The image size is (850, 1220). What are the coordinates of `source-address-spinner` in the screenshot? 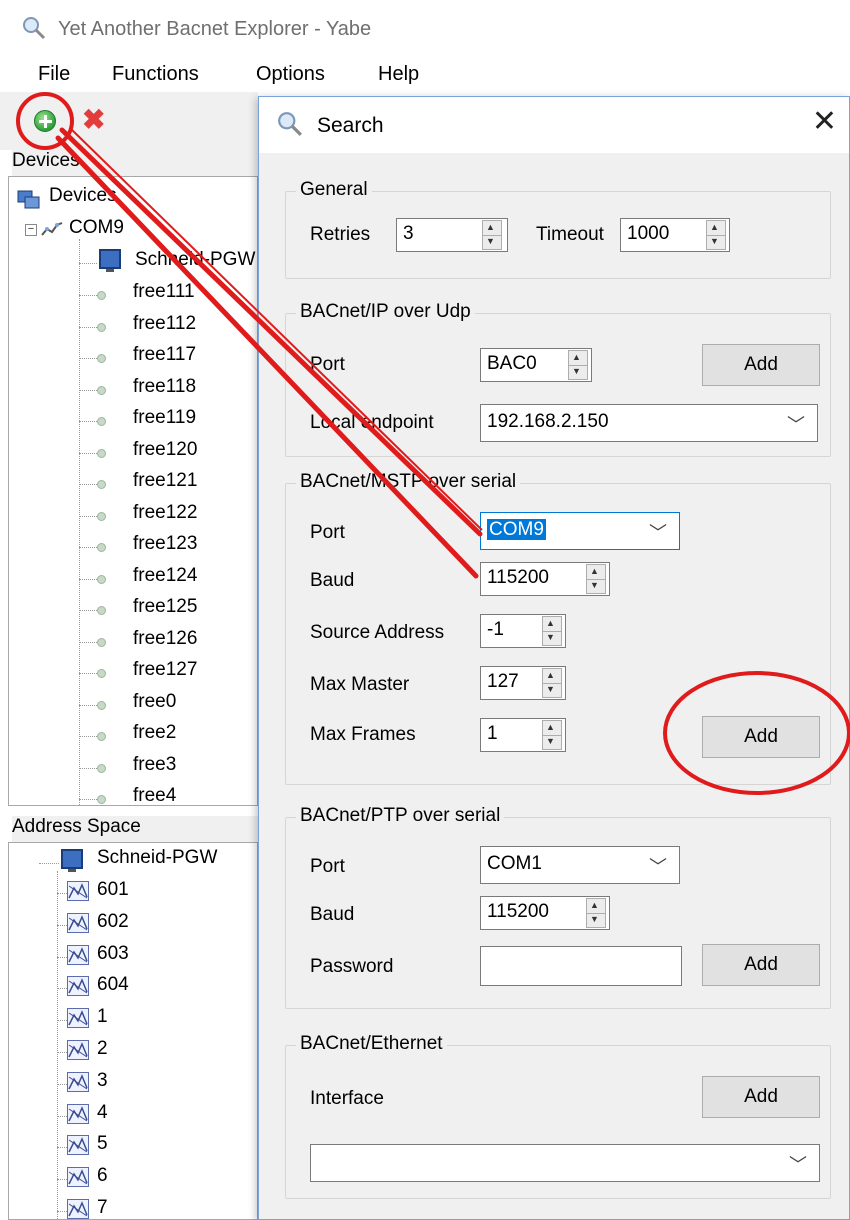 It's located at (552, 631).